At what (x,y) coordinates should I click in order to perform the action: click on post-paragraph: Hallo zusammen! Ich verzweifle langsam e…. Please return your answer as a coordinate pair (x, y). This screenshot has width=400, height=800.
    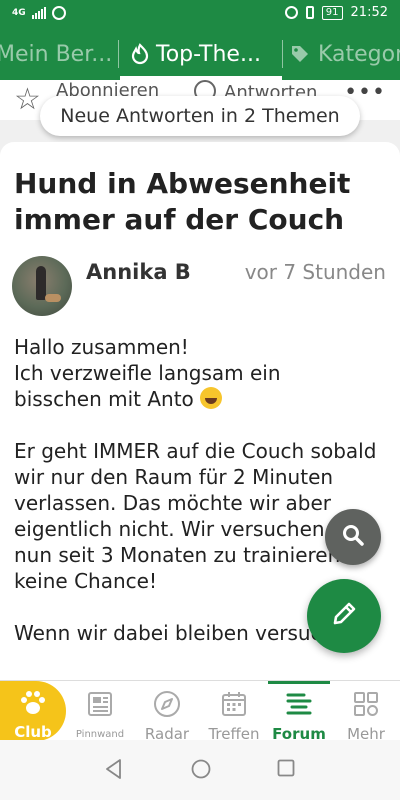
    Looking at the image, I should click on (204, 373).